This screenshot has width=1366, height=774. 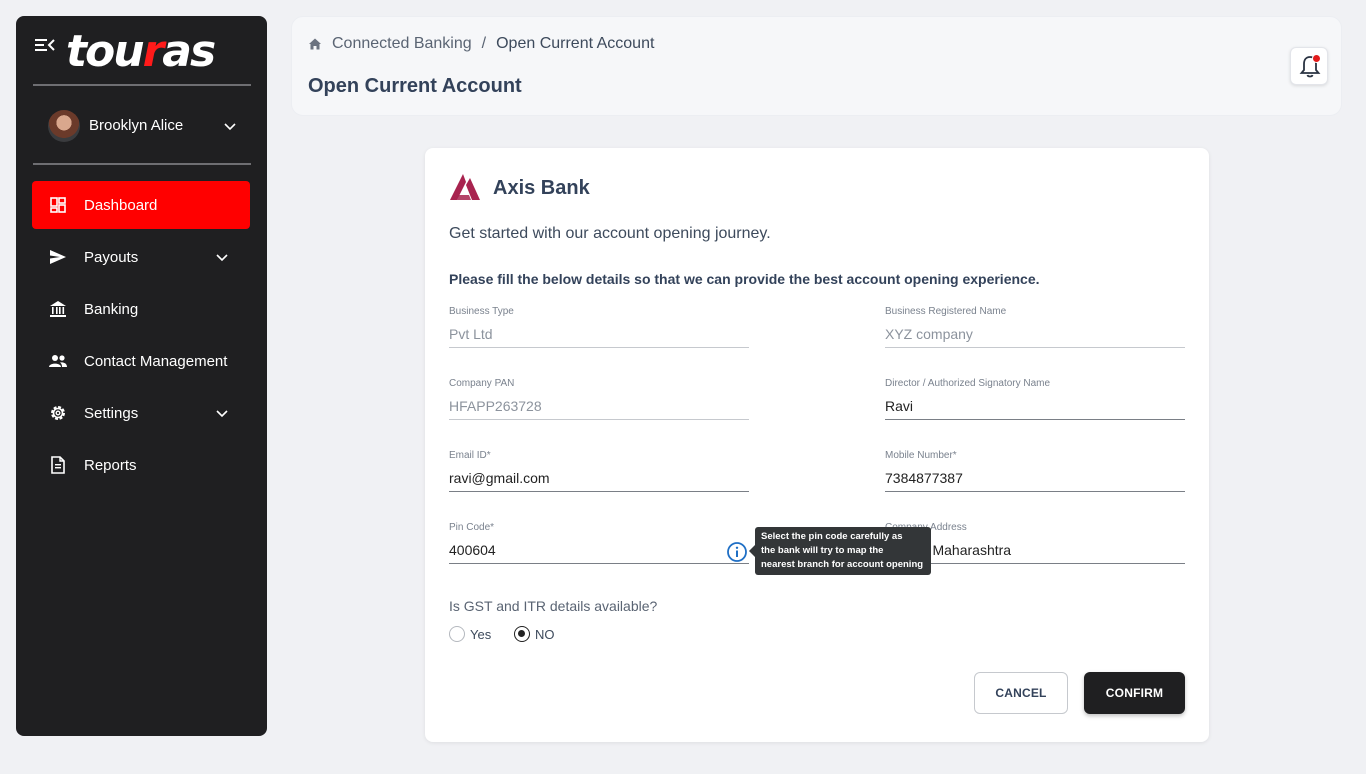 What do you see at coordinates (156, 361) in the screenshot?
I see `sidebar-item-label: Contact Management` at bounding box center [156, 361].